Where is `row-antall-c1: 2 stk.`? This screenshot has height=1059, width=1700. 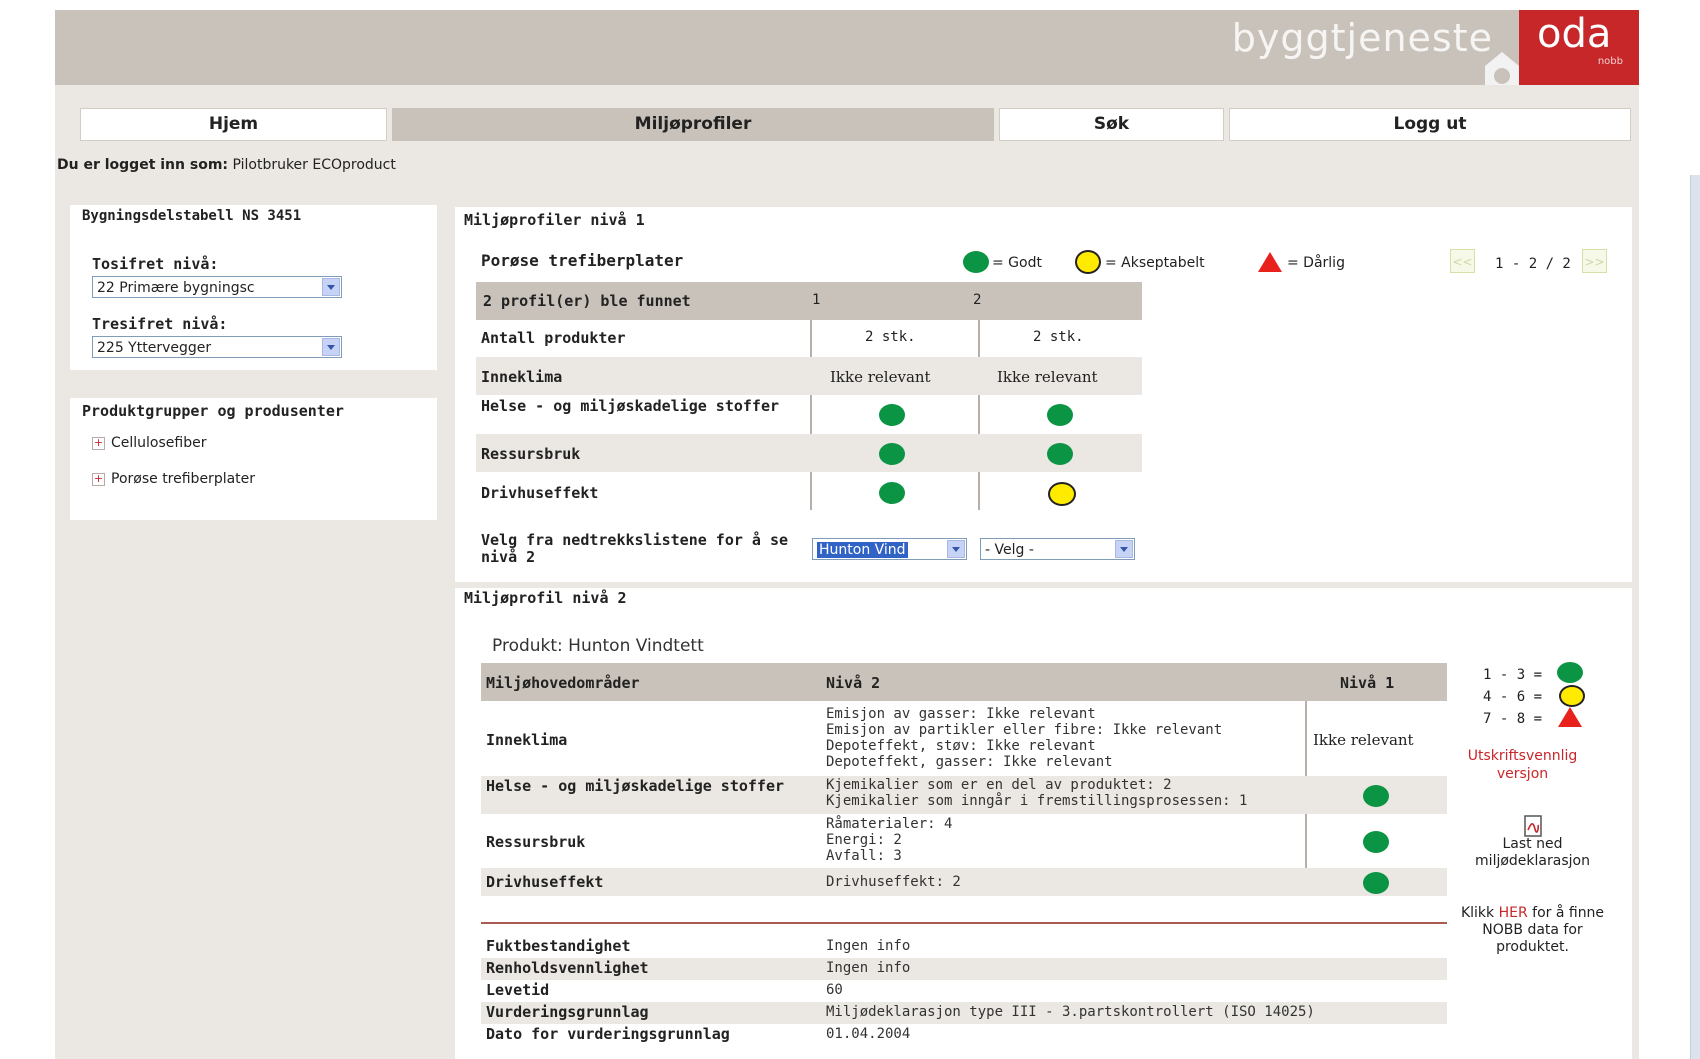
row-antall-c1: 2 stk. is located at coordinates (890, 337).